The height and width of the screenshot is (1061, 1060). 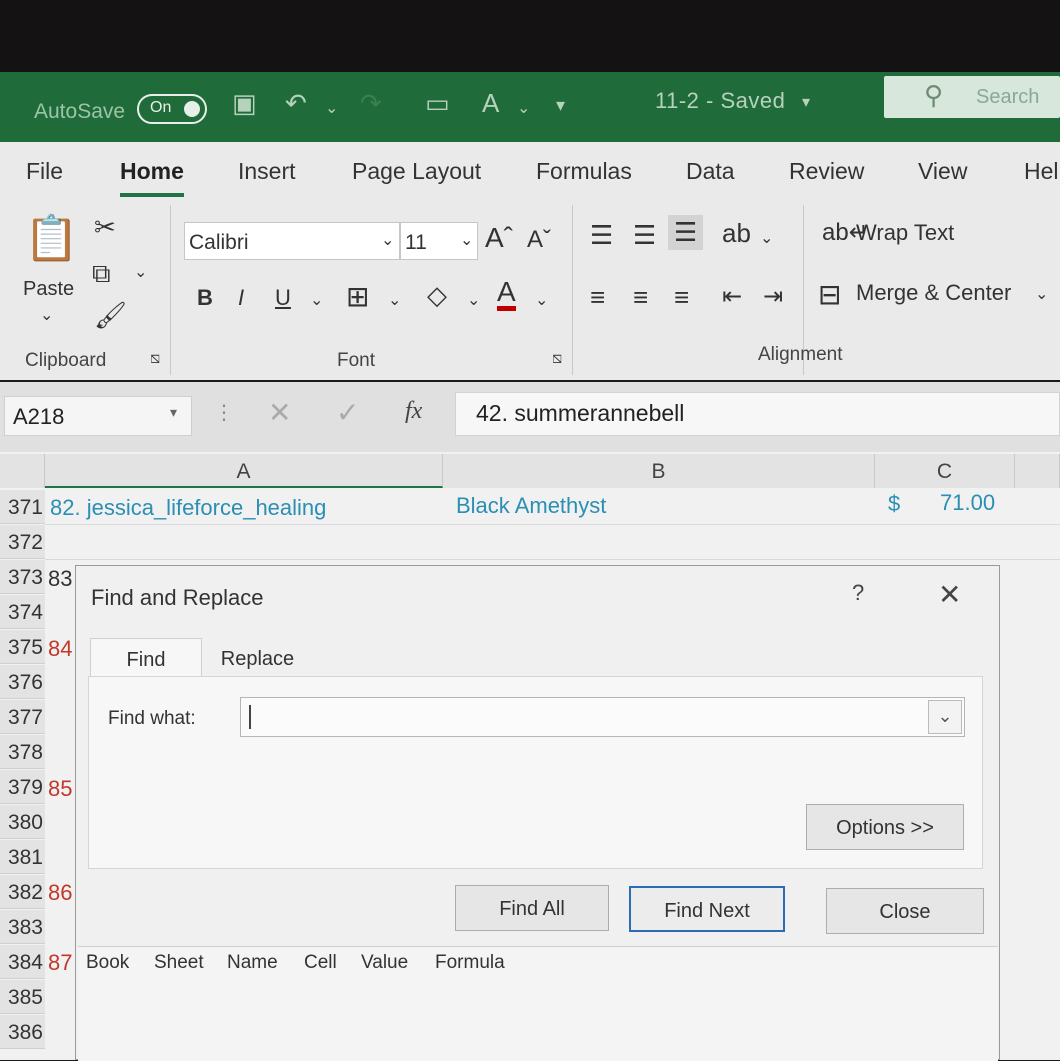 I want to click on open-folder-icon: ▭, so click(x=437, y=103).